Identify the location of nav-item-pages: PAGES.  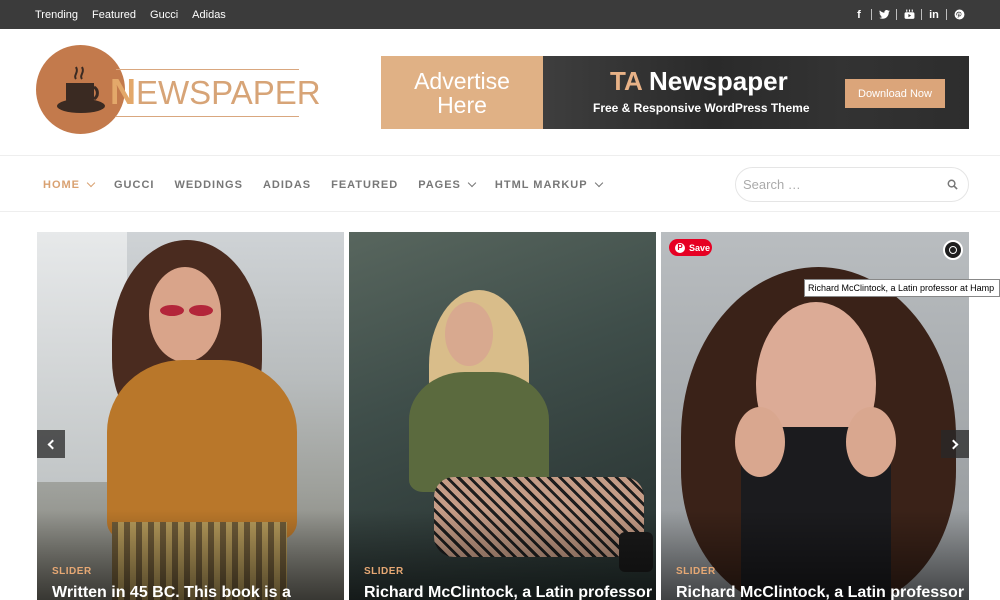
(447, 184).